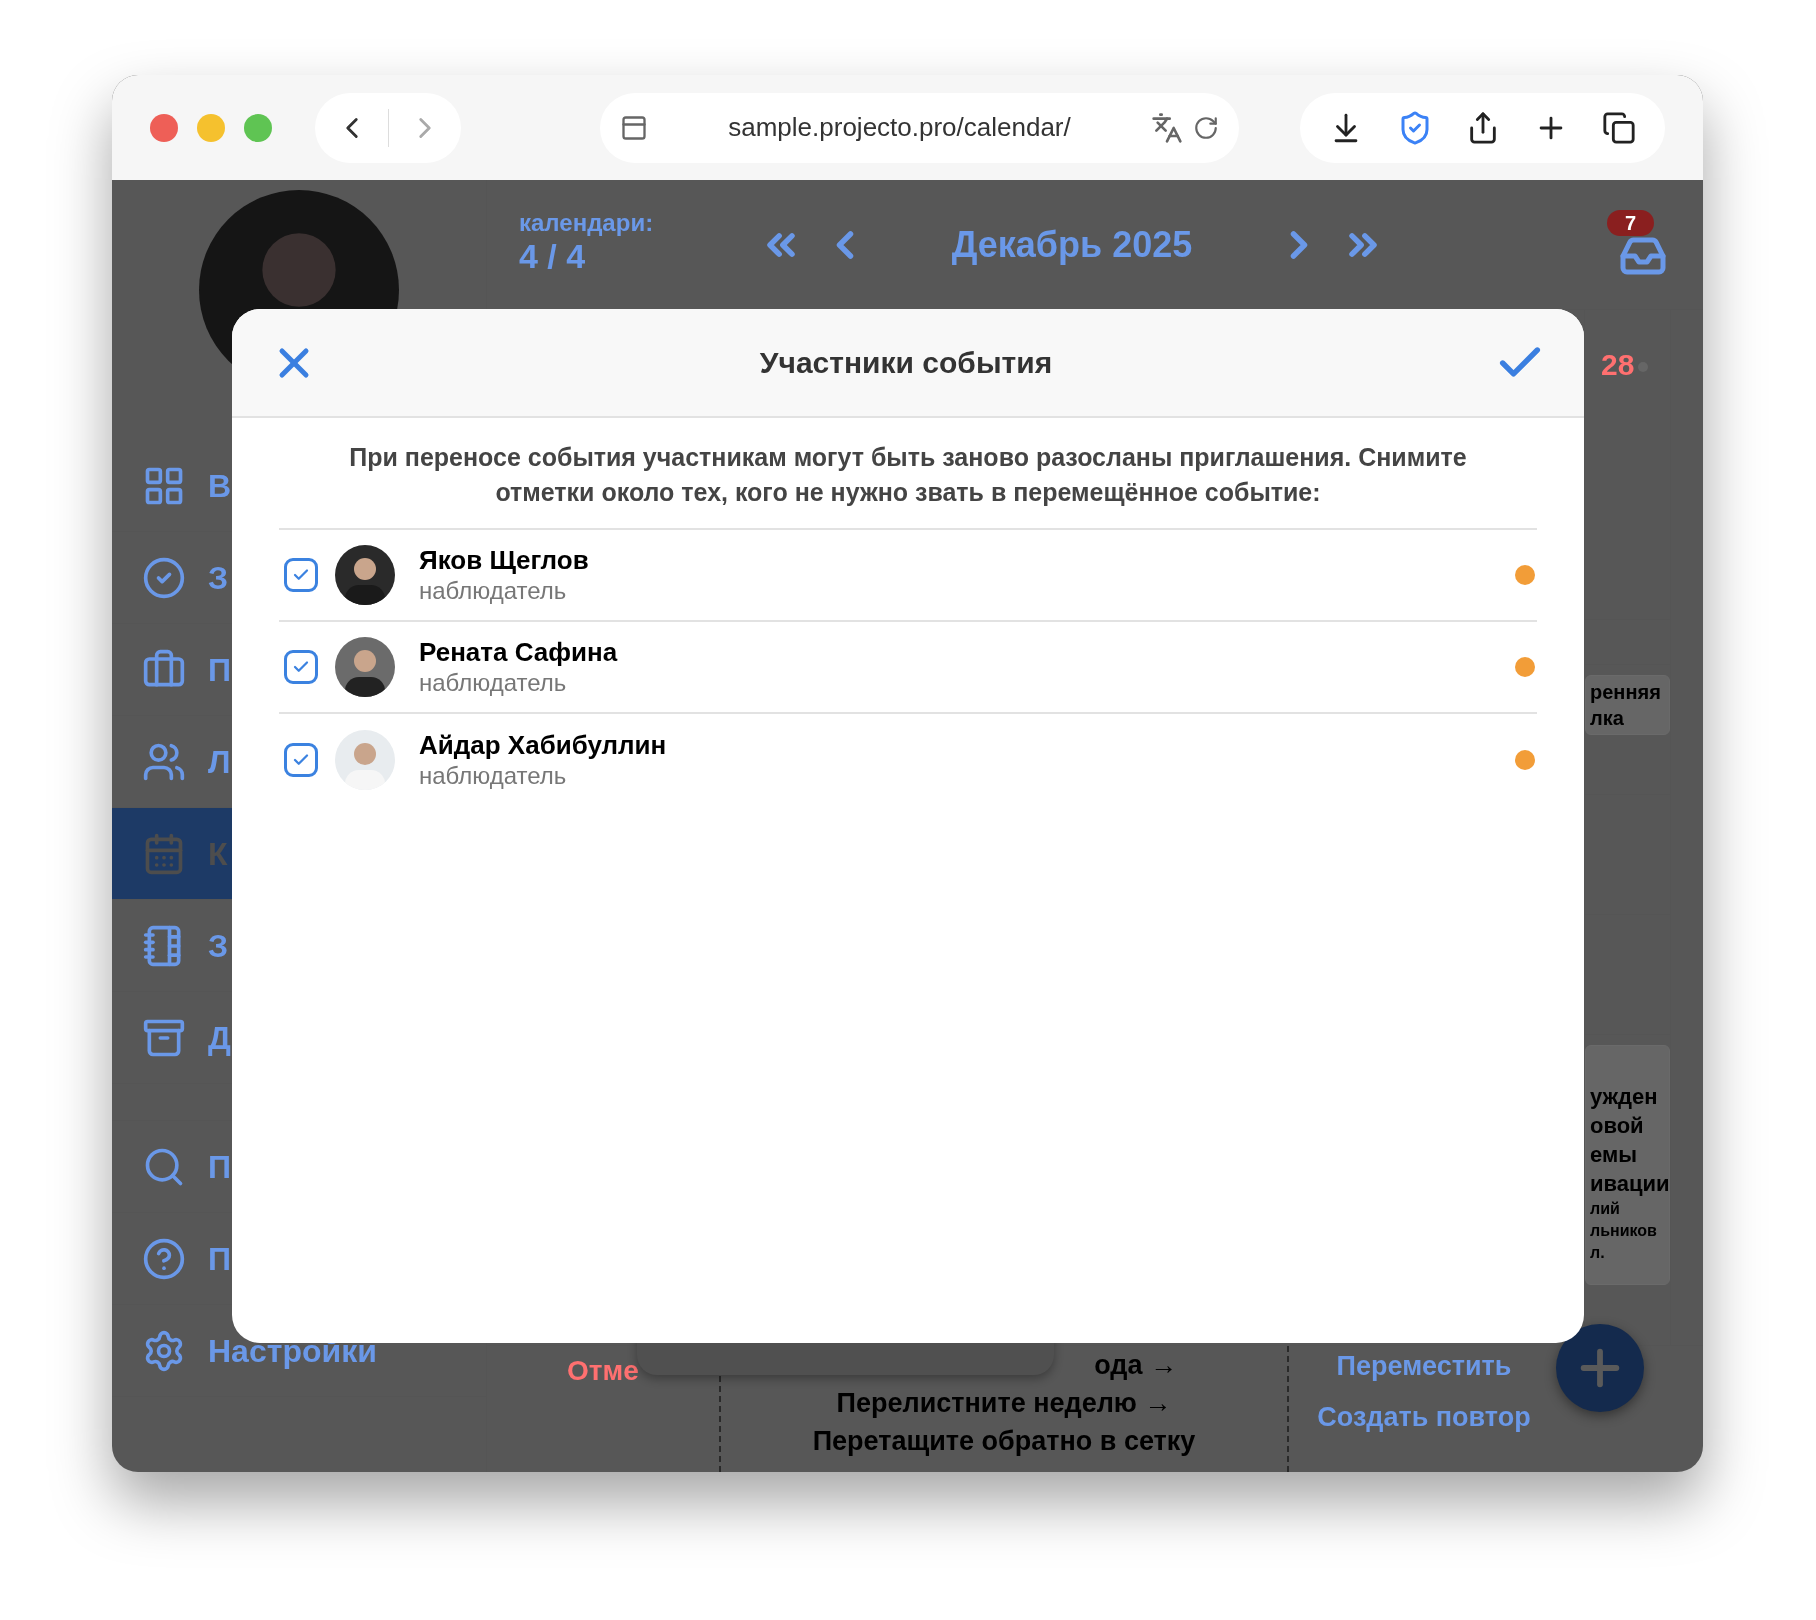 The image size is (1816, 1620). Describe the element at coordinates (587, 223) in the screenshot. I see `calendars-label: календари:` at that location.